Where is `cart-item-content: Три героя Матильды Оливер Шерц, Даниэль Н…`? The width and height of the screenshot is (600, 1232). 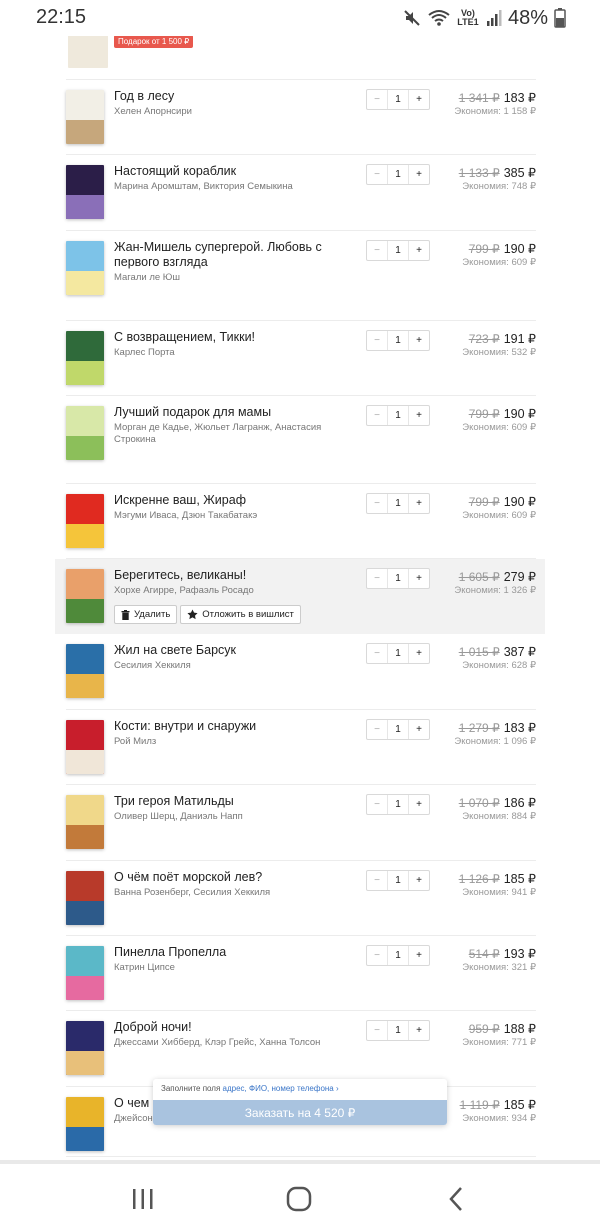
cart-item-content: Три героя Матильды Оливер Шерц, Даниэль Н… is located at coordinates (301, 822).